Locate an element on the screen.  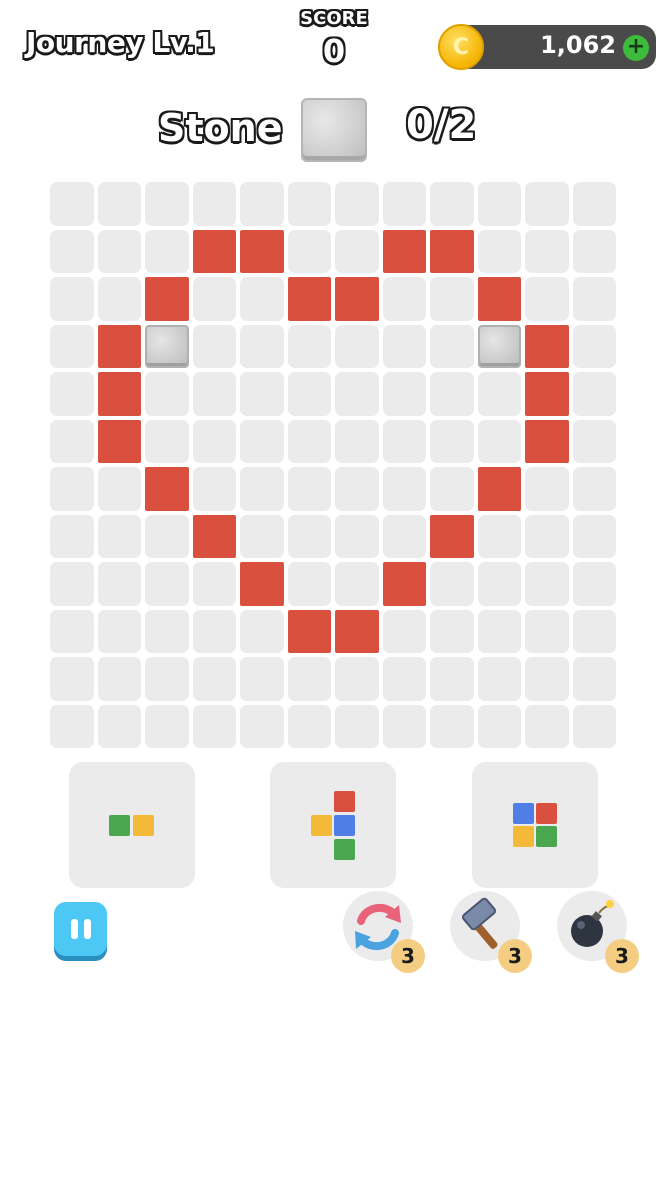
pause-button is located at coordinates (80, 929).